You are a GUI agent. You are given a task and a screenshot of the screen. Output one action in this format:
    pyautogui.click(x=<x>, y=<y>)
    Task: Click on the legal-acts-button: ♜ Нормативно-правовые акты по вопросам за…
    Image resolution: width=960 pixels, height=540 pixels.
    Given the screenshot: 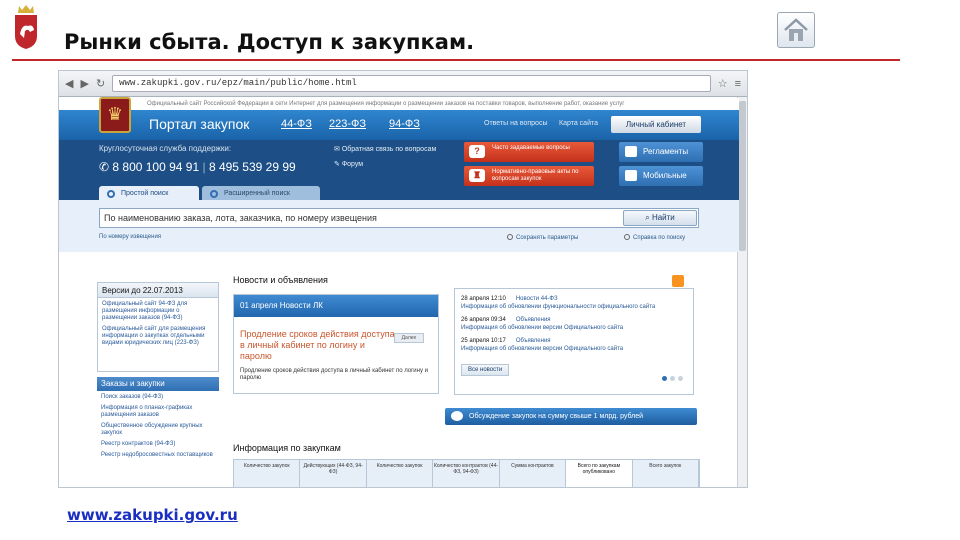 What is the action you would take?
    pyautogui.click(x=529, y=176)
    